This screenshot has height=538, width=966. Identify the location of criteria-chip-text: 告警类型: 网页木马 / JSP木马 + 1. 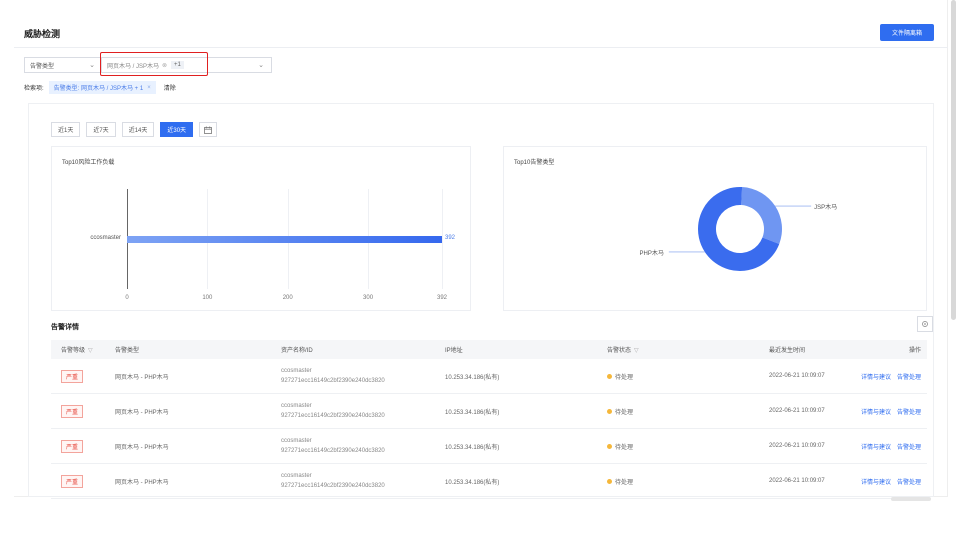
(98, 89).